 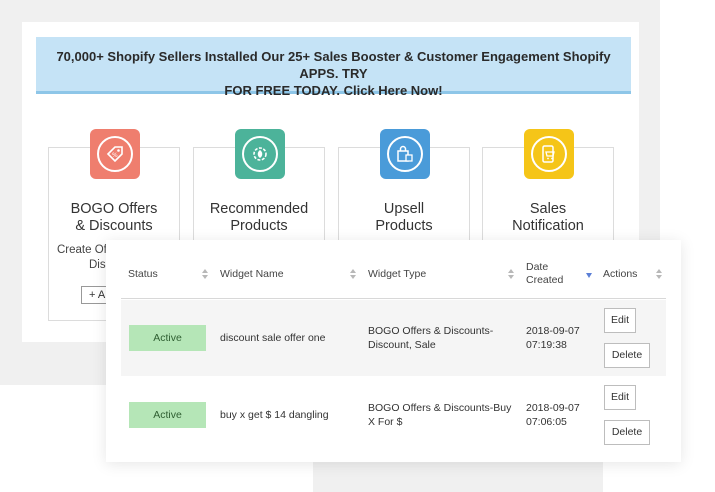 What do you see at coordinates (397, 274) in the screenshot?
I see `header-widget-type: Widget Type` at bounding box center [397, 274].